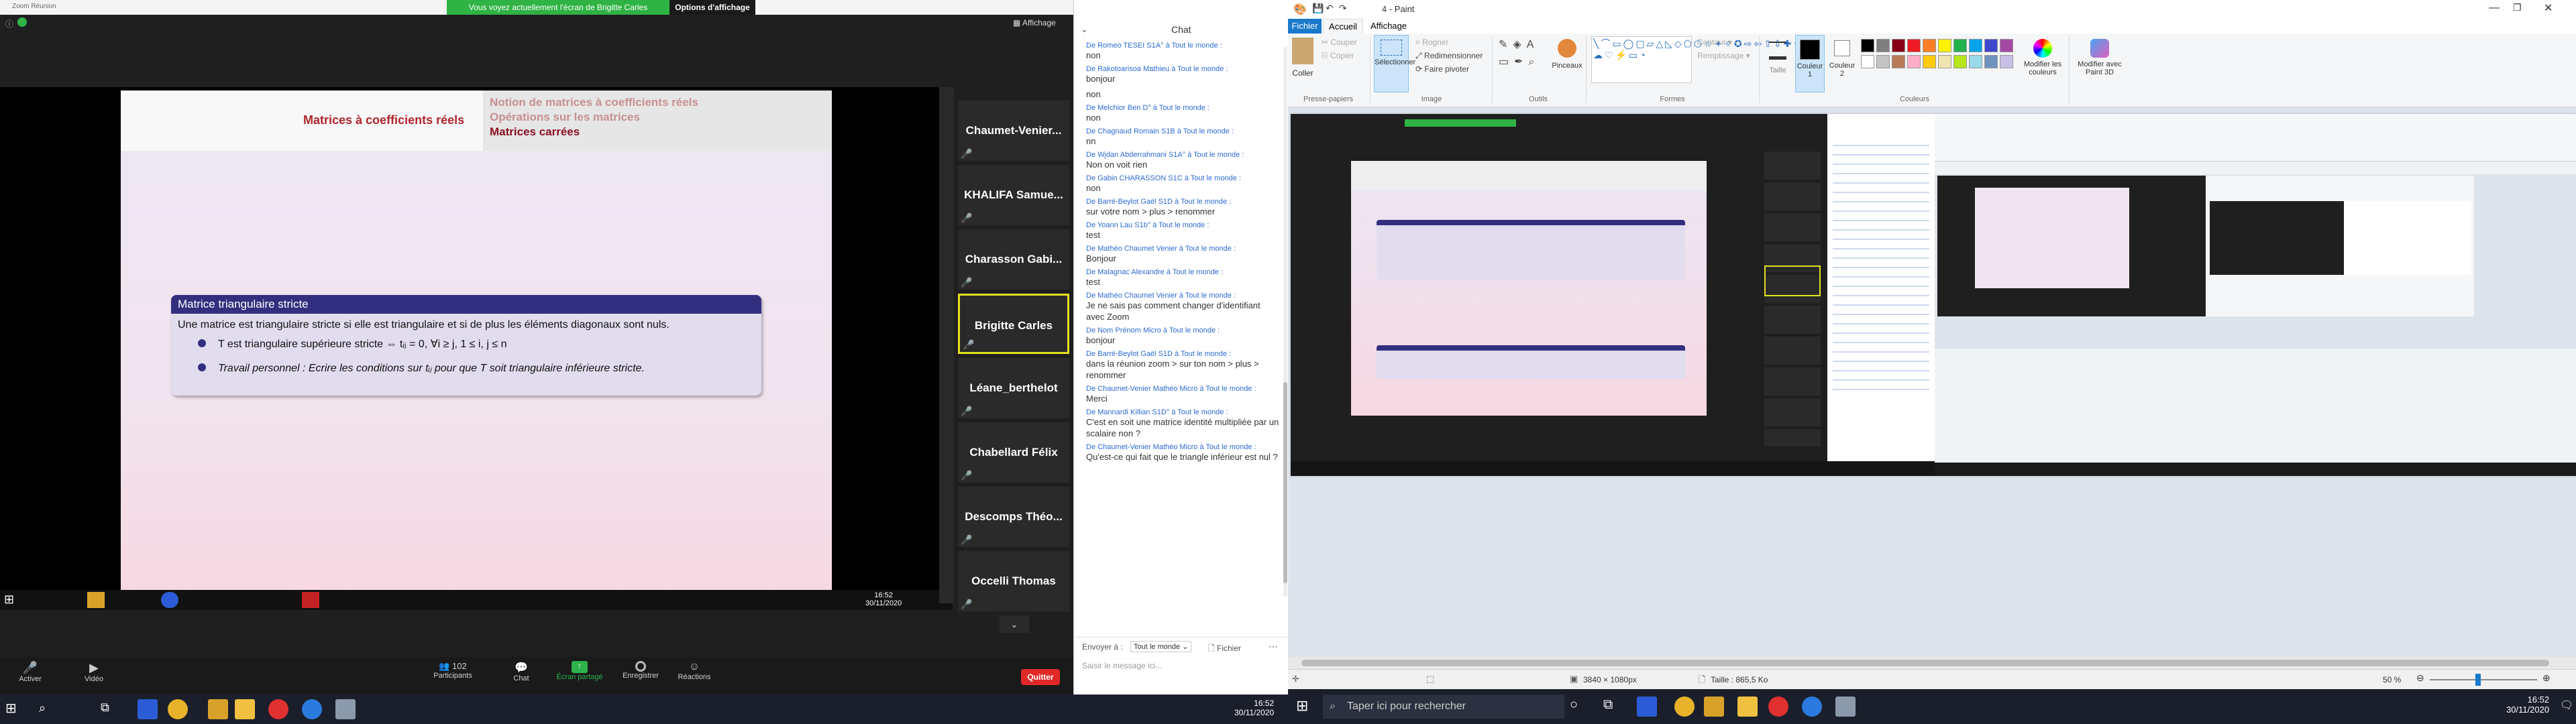 This screenshot has width=2576, height=724. Describe the element at coordinates (9, 24) in the screenshot. I see `info-icon: ⓘ` at that location.